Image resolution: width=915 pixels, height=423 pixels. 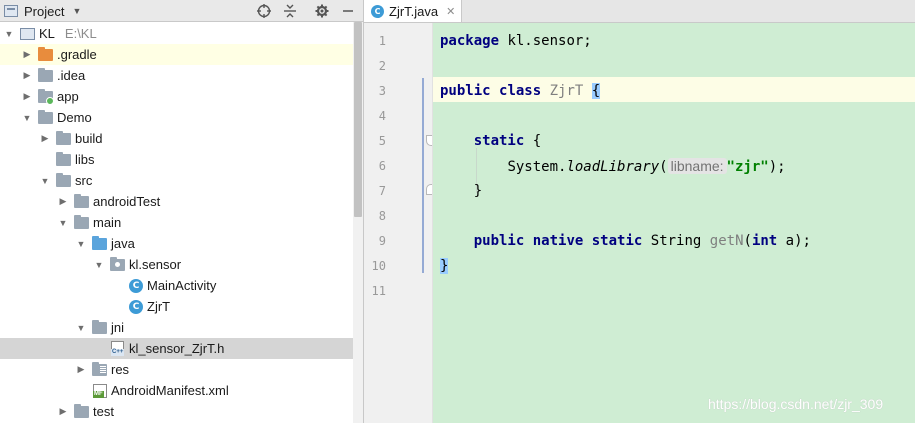 I want to click on chevron-down-icon: ▼, so click(x=77, y=11).